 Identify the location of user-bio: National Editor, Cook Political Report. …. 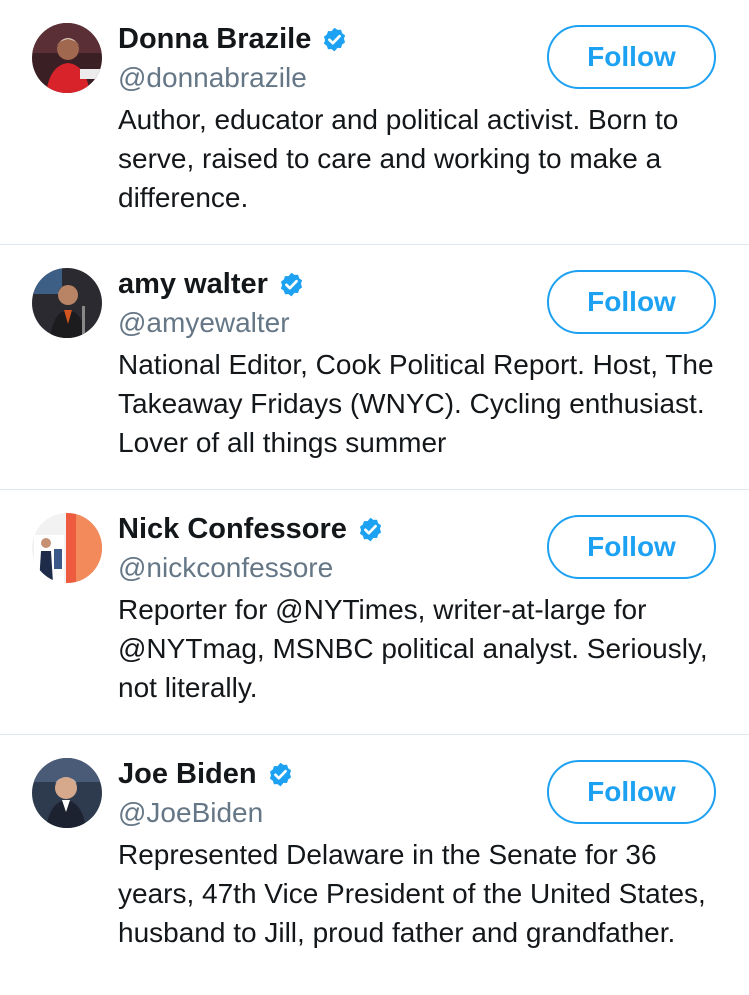
(416, 403).